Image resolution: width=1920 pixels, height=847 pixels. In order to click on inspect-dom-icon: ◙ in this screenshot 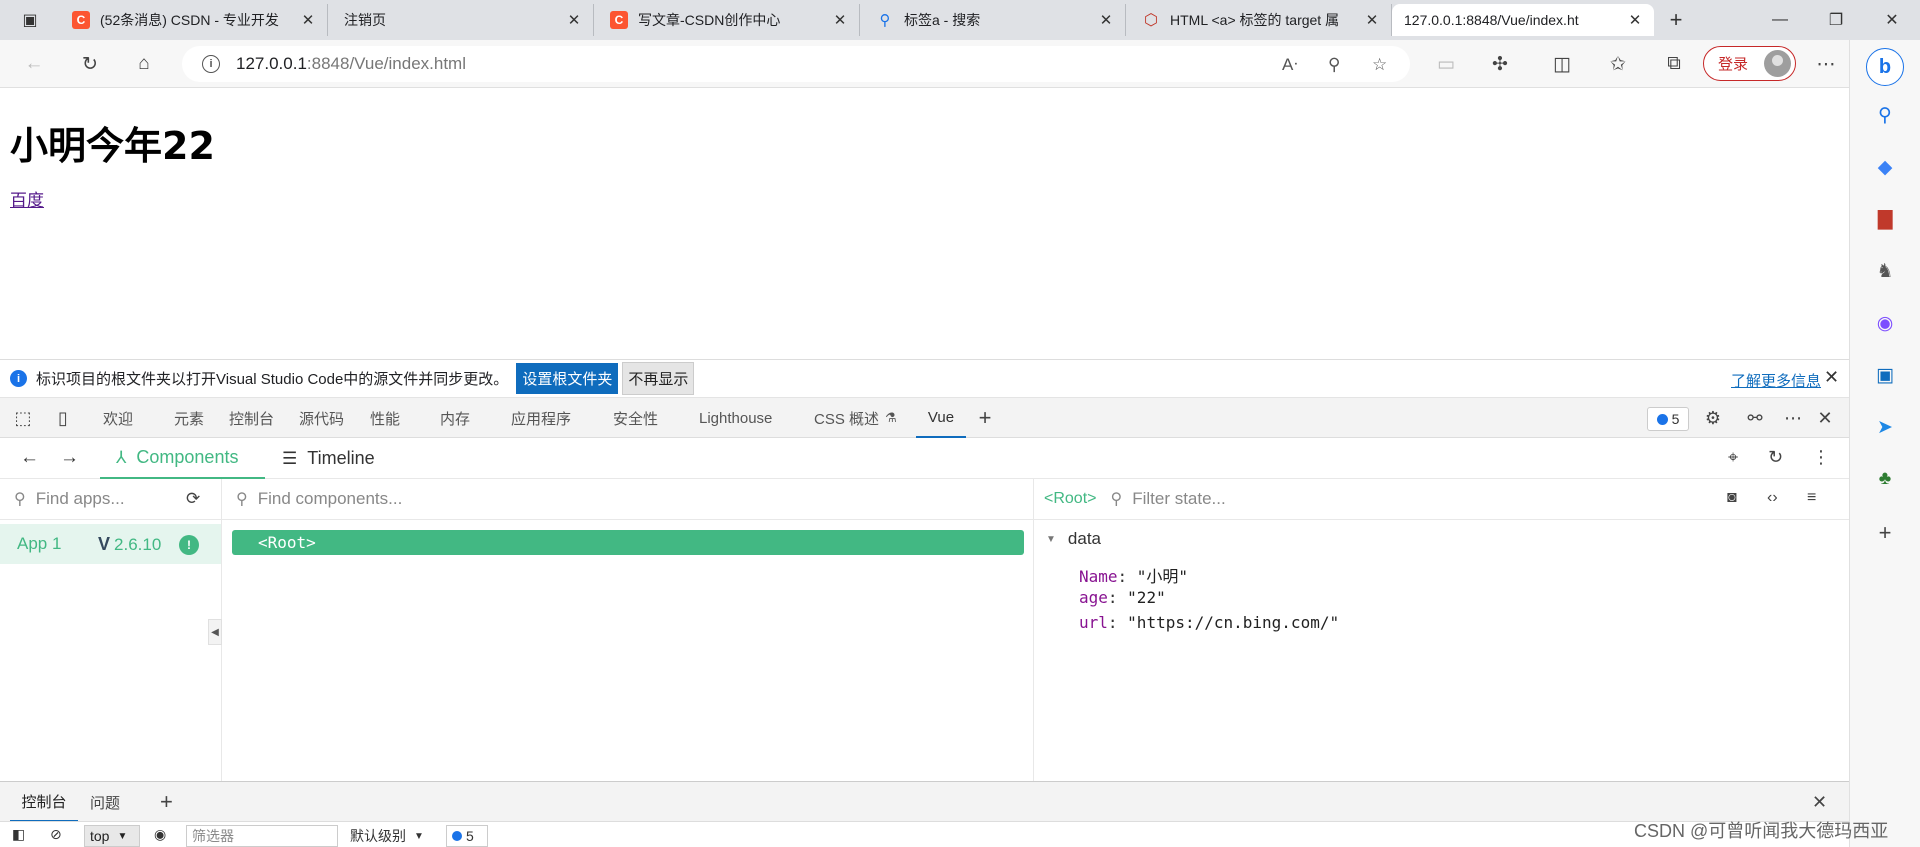, I will do `click(1732, 498)`.